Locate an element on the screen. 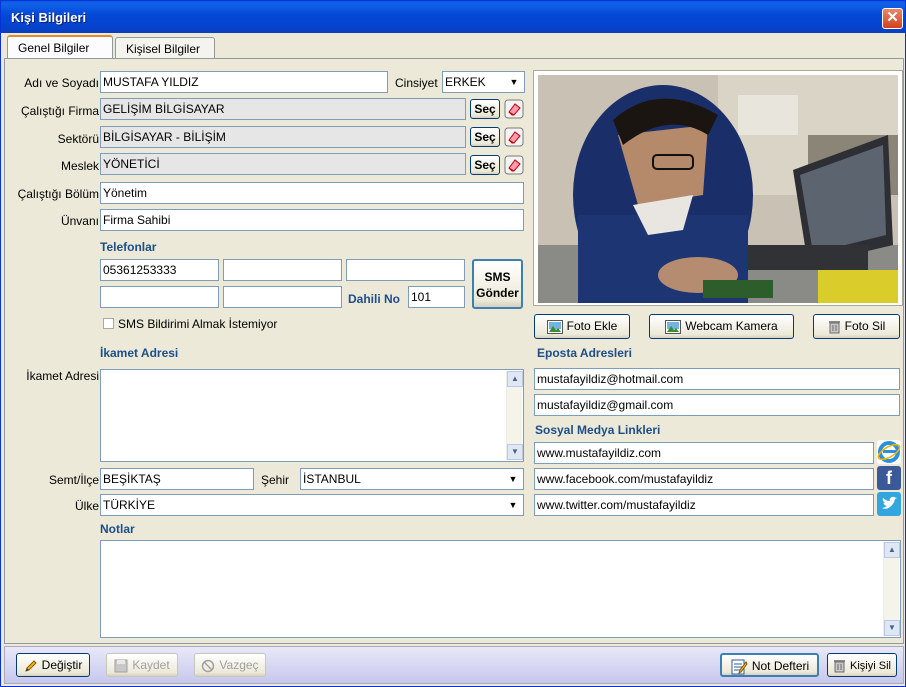  department-label: Çalıştığı Bölüm is located at coordinates (58, 194).